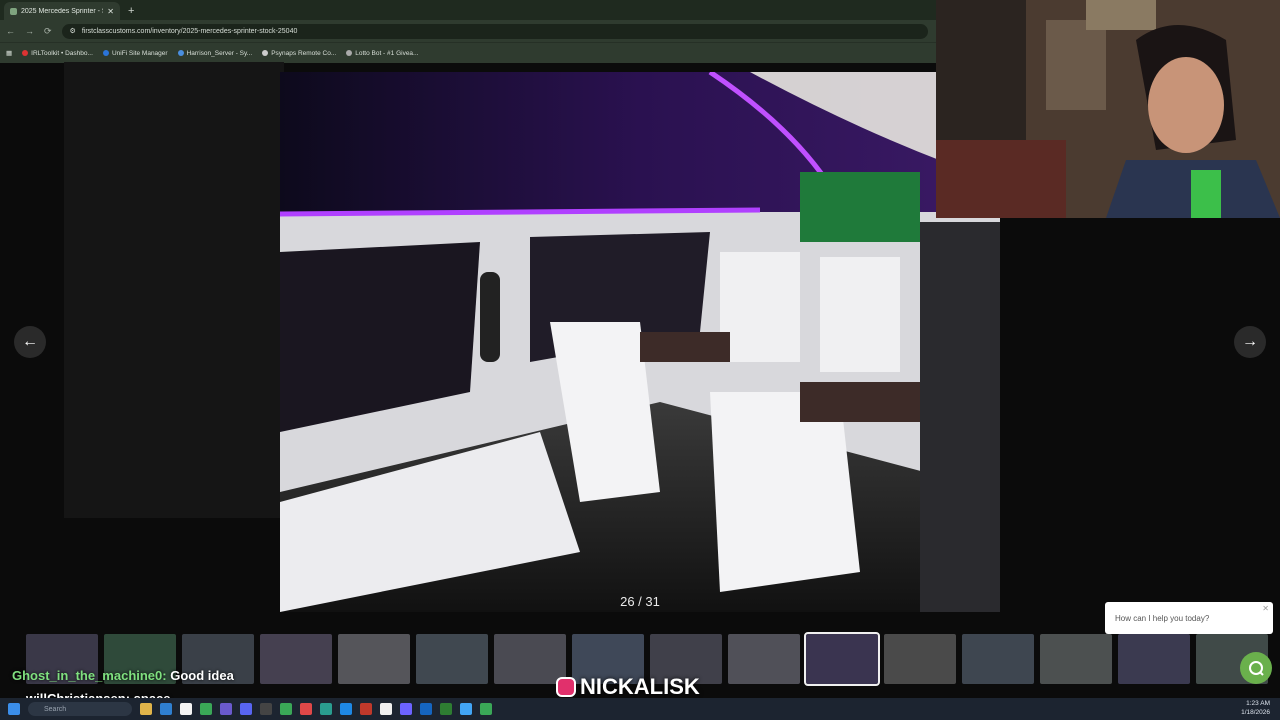  What do you see at coordinates (146, 709) in the screenshot?
I see `file-explorer-icon` at bounding box center [146, 709].